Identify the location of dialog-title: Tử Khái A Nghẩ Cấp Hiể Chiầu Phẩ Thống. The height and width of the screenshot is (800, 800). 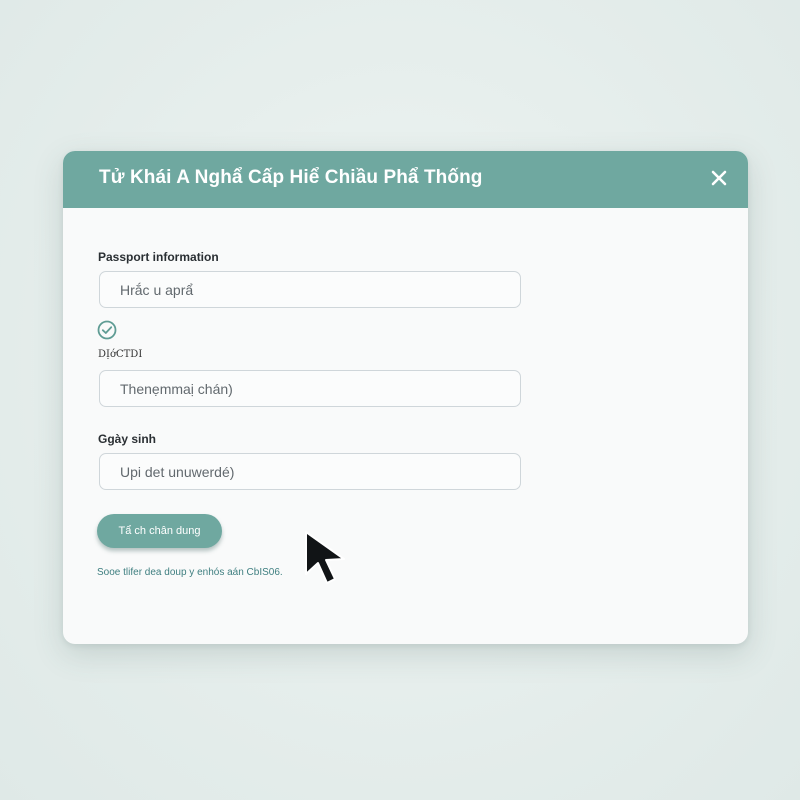
(291, 177).